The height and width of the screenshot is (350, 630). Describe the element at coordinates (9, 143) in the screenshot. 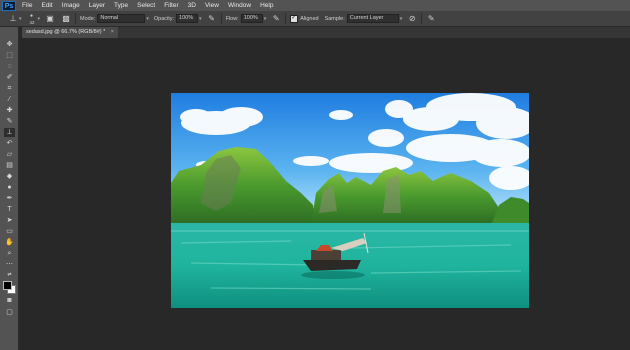

I see `history-brush-icon: ↶` at that location.